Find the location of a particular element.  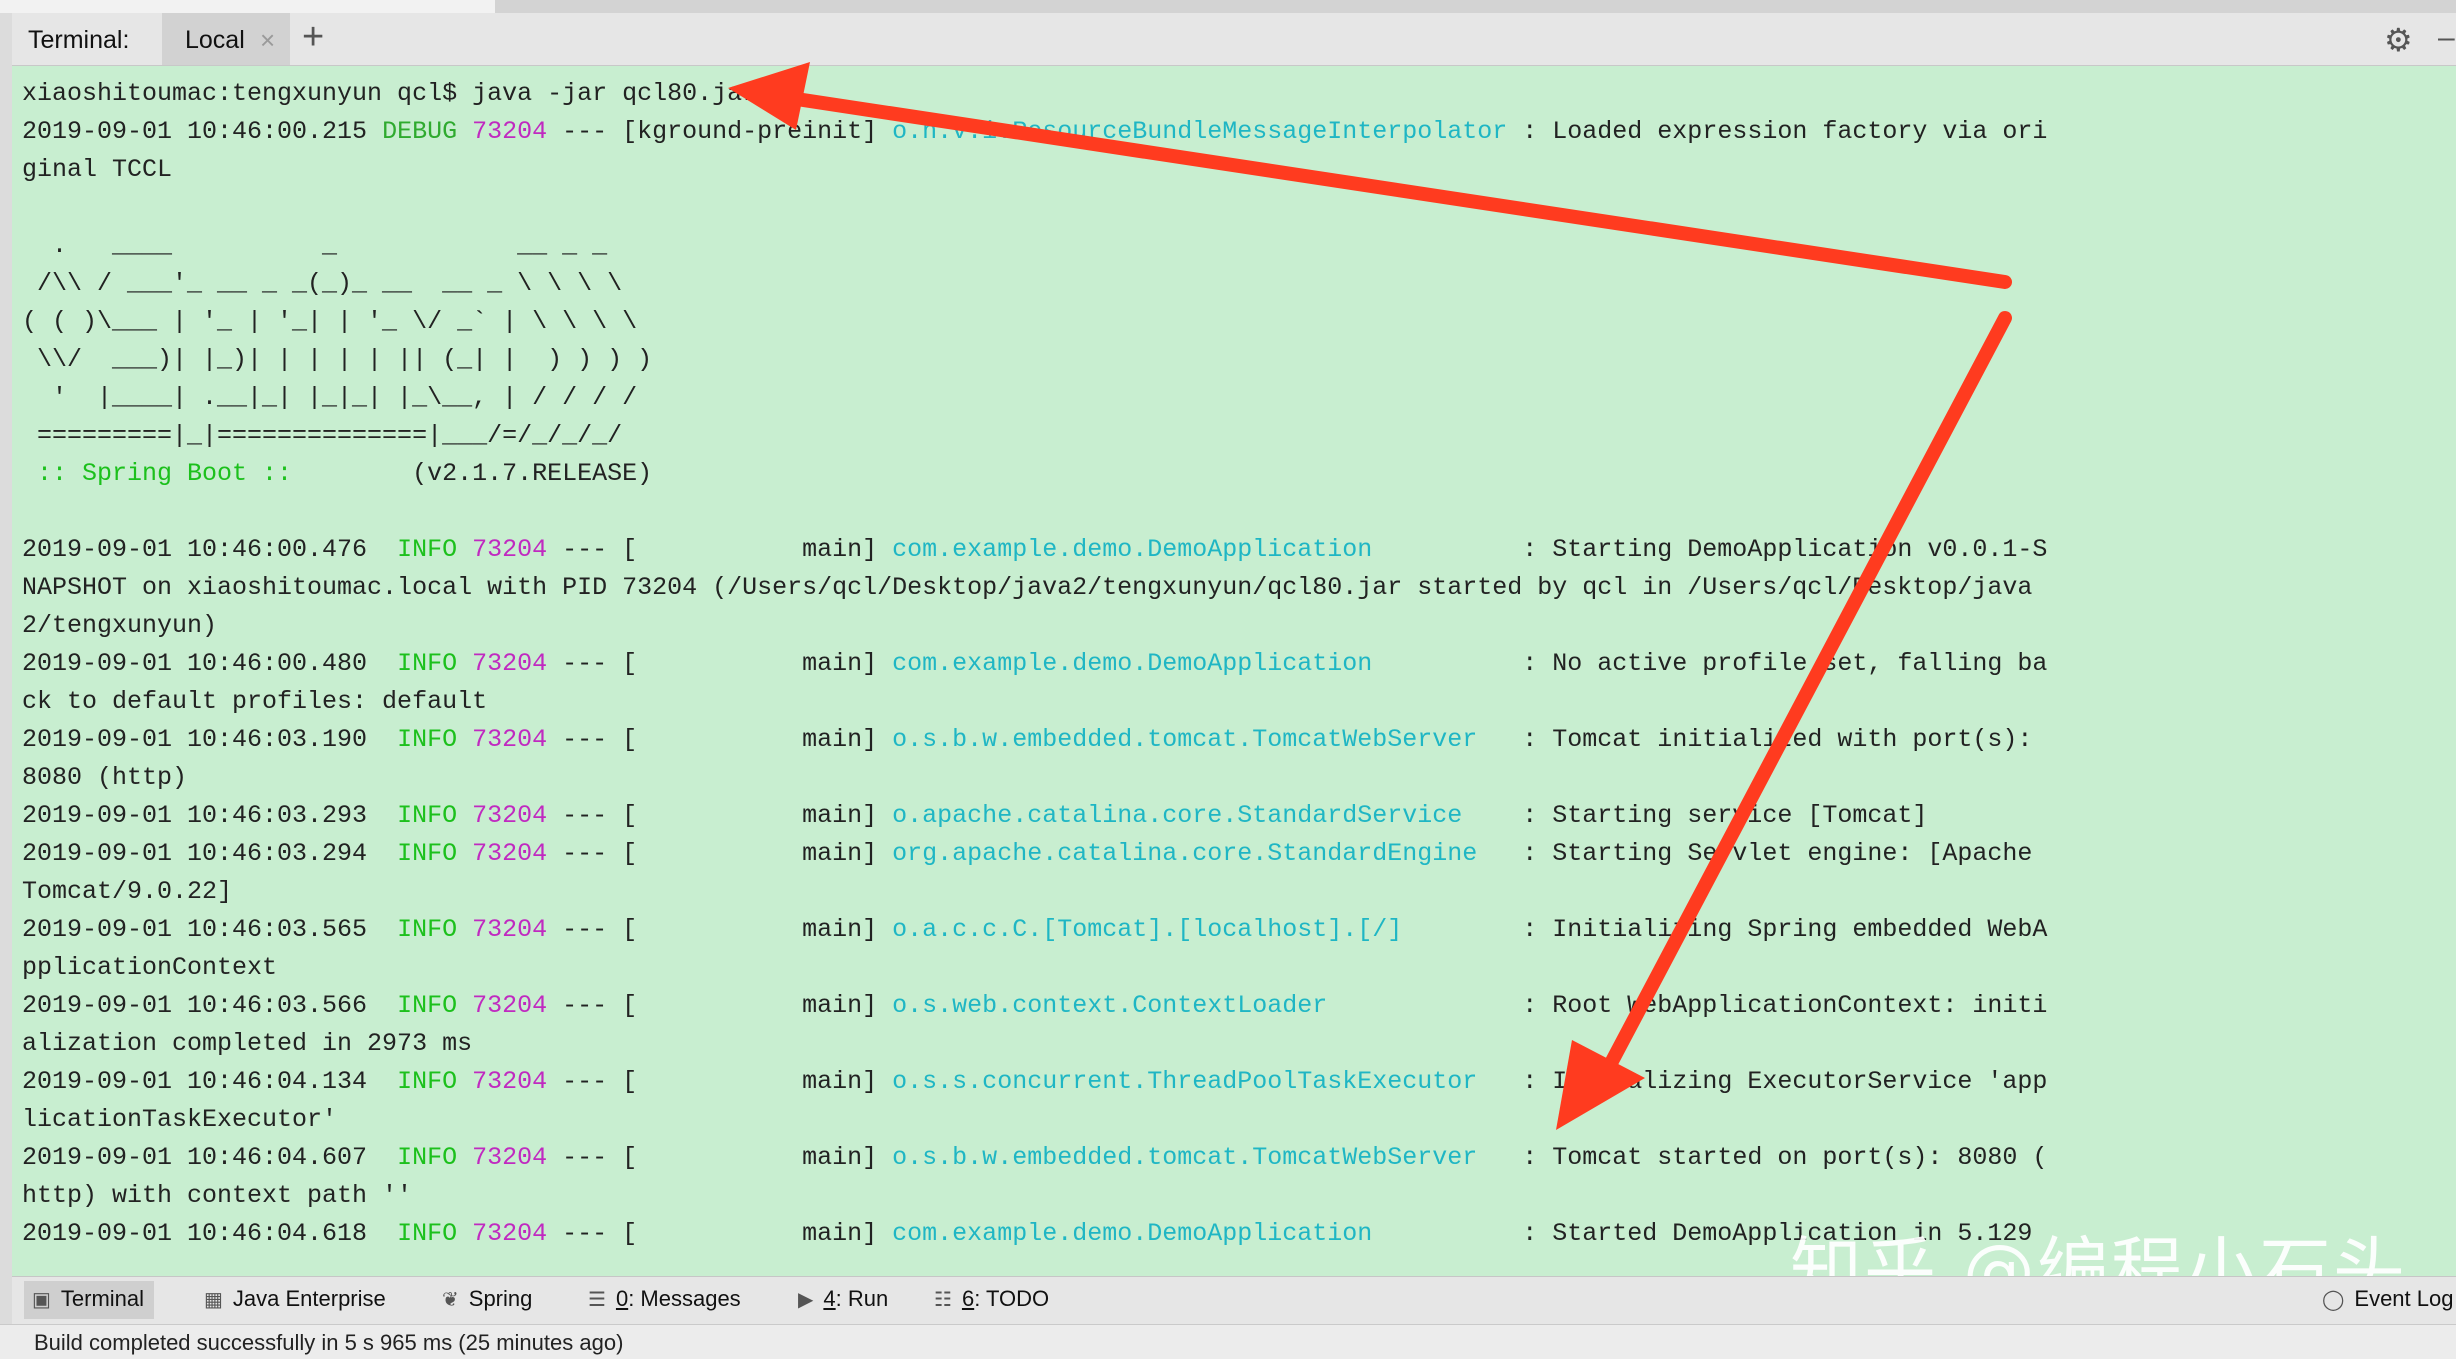

terminal-segment: 2019-09-01 10:46:03.190 is located at coordinates (210, 739).